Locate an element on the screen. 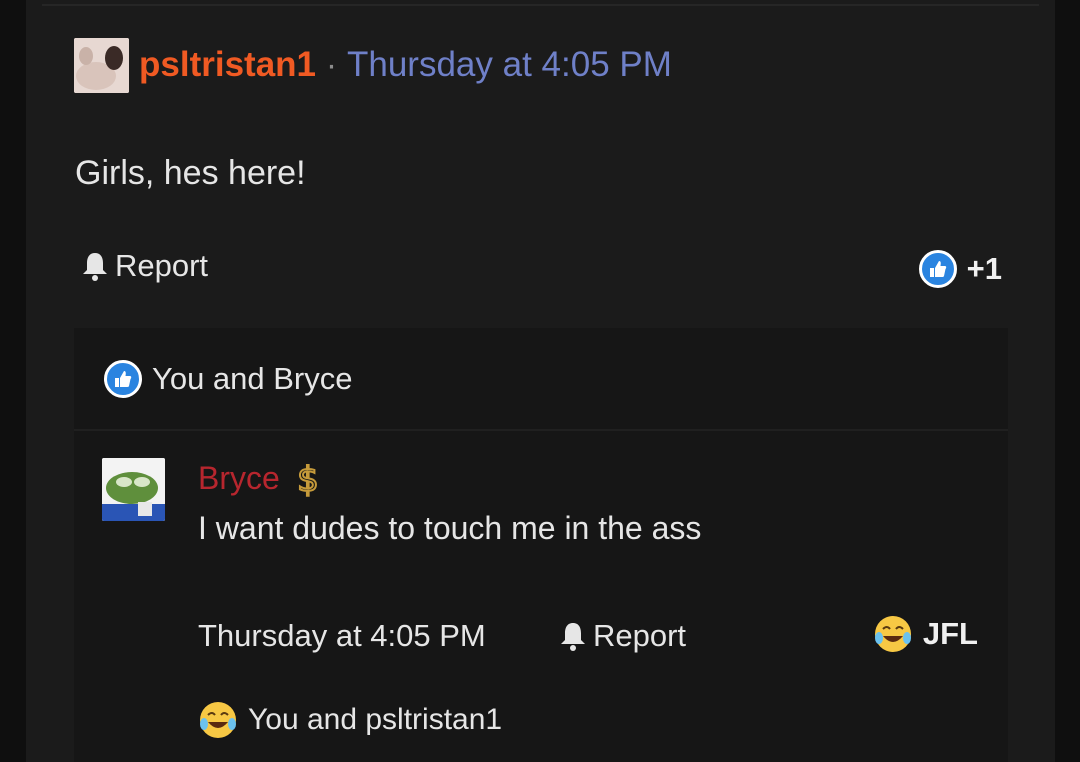 The width and height of the screenshot is (1080, 762). post-author: psltristan1 is located at coordinates (227, 65).